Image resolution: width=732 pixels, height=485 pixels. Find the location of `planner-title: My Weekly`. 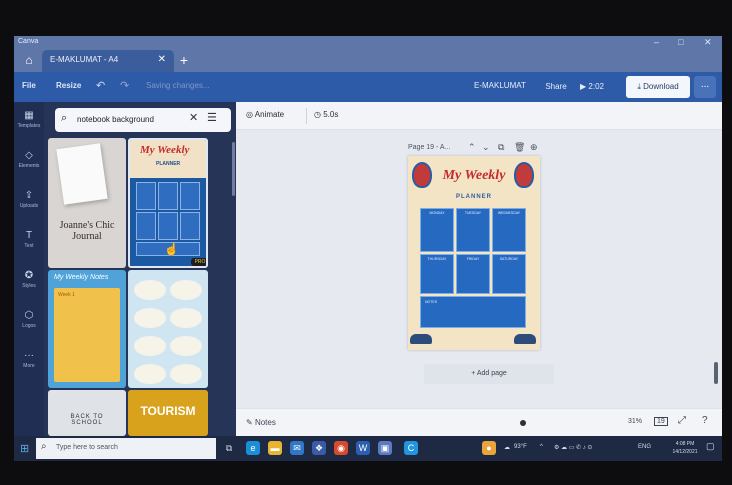

planner-title: My Weekly is located at coordinates (474, 175).